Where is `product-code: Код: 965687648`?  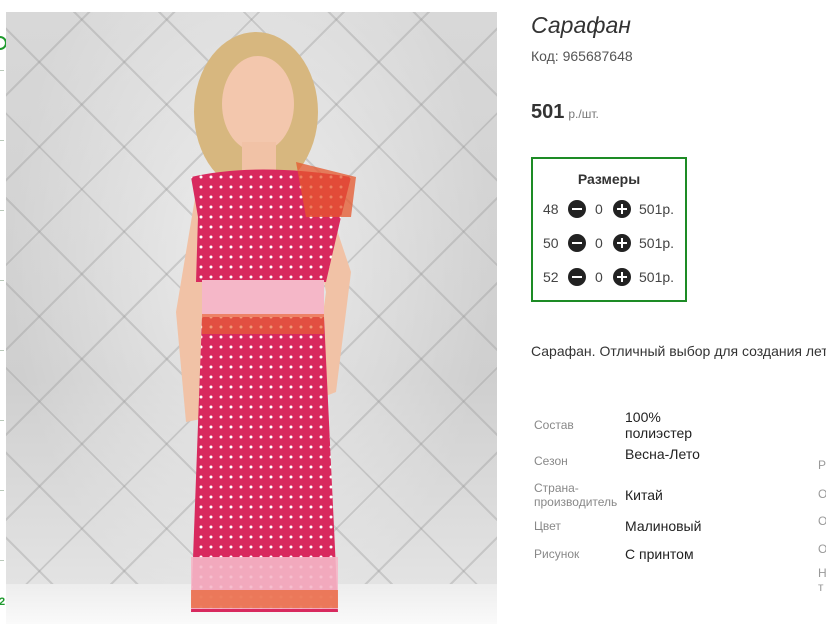 product-code: Код: 965687648 is located at coordinates (582, 56).